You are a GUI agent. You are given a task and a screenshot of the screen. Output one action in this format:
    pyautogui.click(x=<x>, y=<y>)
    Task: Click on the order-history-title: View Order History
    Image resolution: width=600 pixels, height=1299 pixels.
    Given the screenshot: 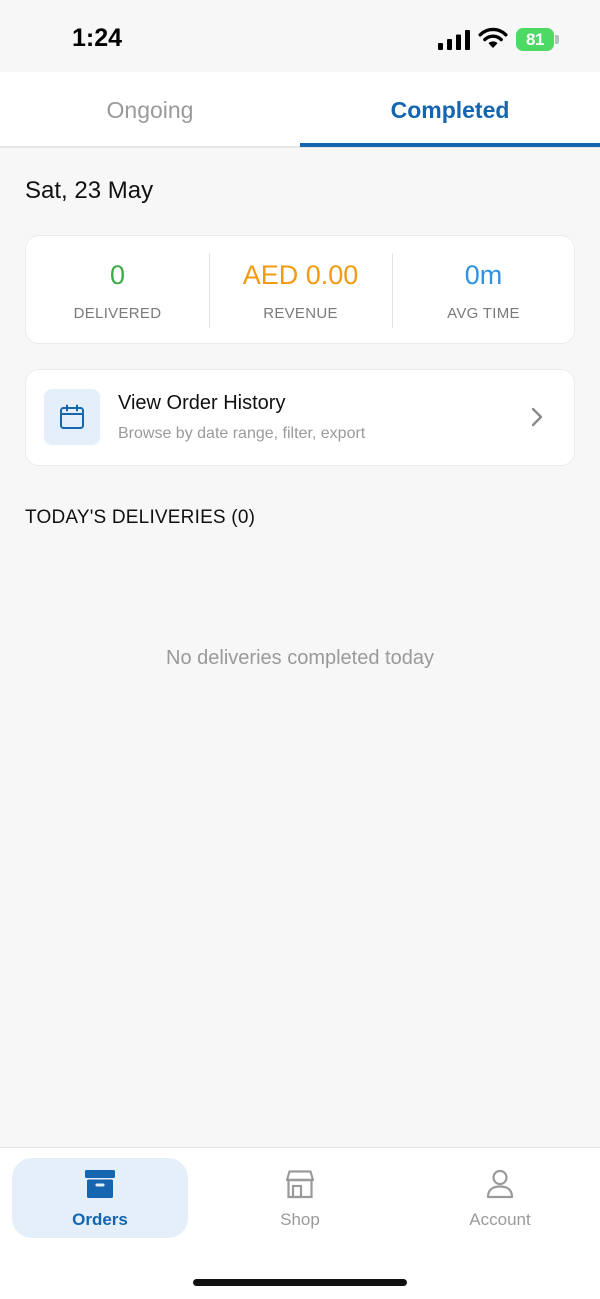 What is the action you would take?
    pyautogui.click(x=202, y=403)
    